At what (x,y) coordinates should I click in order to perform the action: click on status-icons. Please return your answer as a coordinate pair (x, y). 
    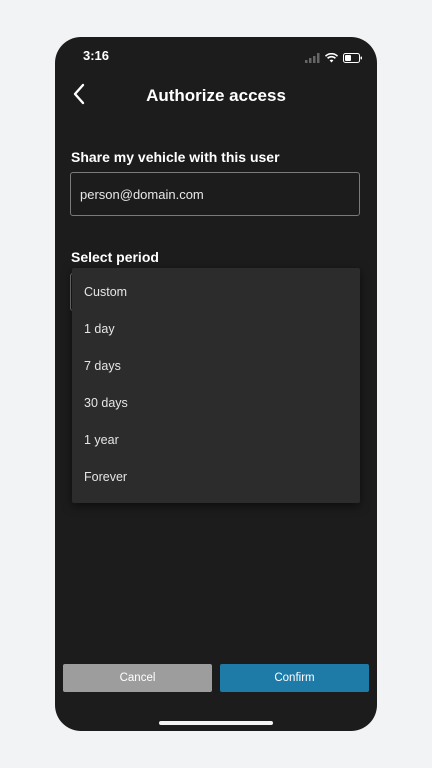
    Looking at the image, I should click on (334, 59).